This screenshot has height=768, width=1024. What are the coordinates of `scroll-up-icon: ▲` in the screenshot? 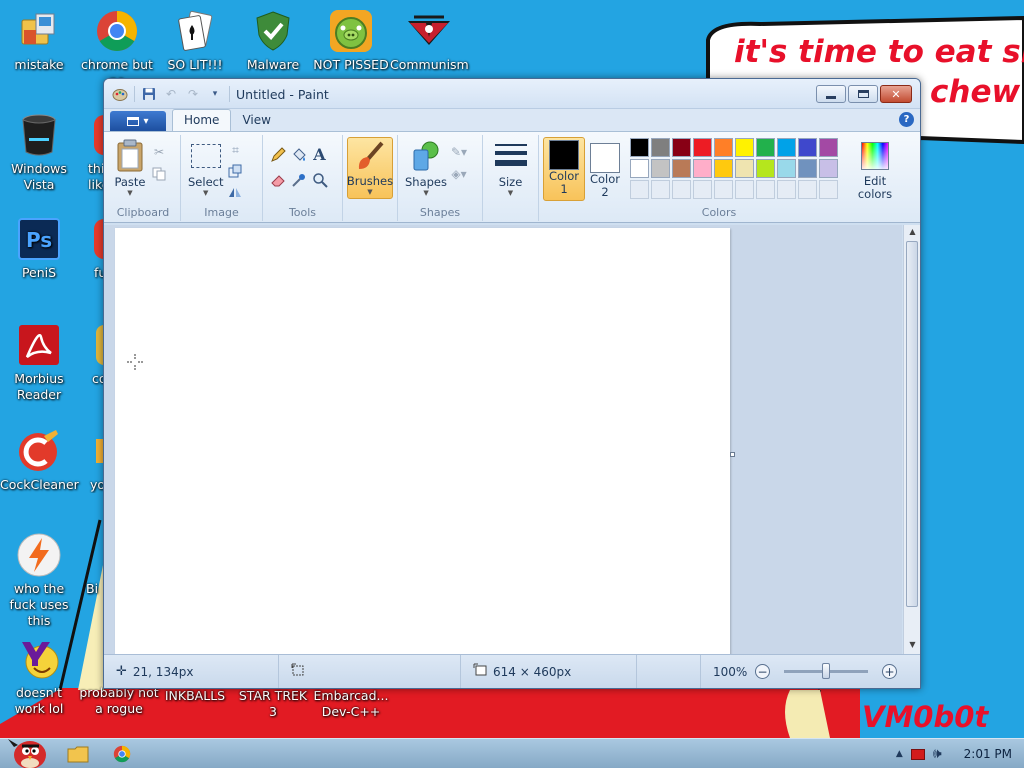 It's located at (912, 234).